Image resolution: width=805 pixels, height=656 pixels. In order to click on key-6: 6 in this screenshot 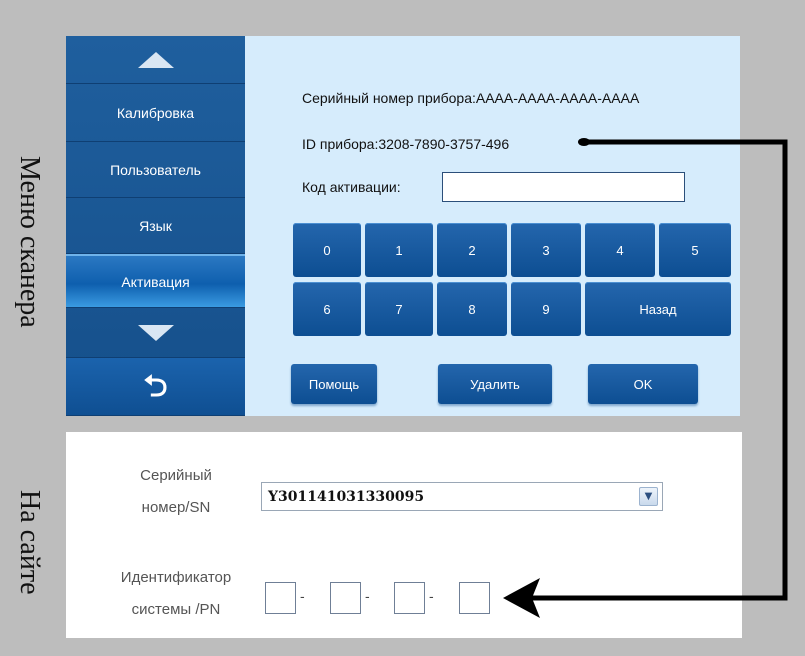, I will do `click(327, 309)`.